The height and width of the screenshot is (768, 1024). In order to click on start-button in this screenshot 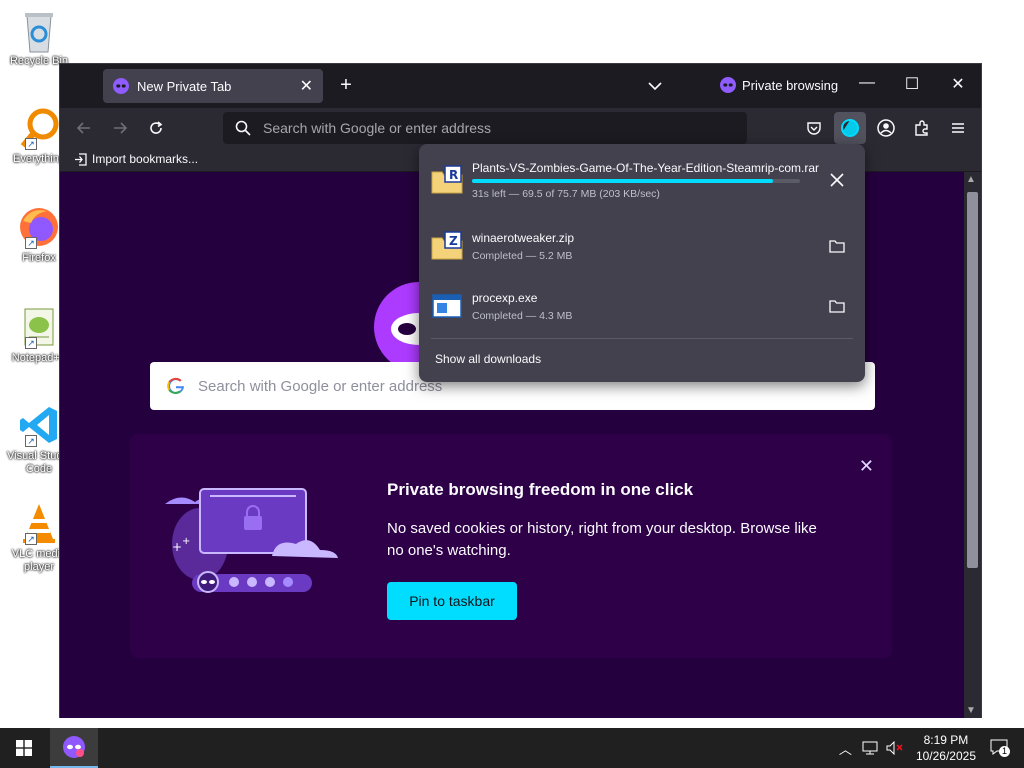, I will do `click(24, 748)`.